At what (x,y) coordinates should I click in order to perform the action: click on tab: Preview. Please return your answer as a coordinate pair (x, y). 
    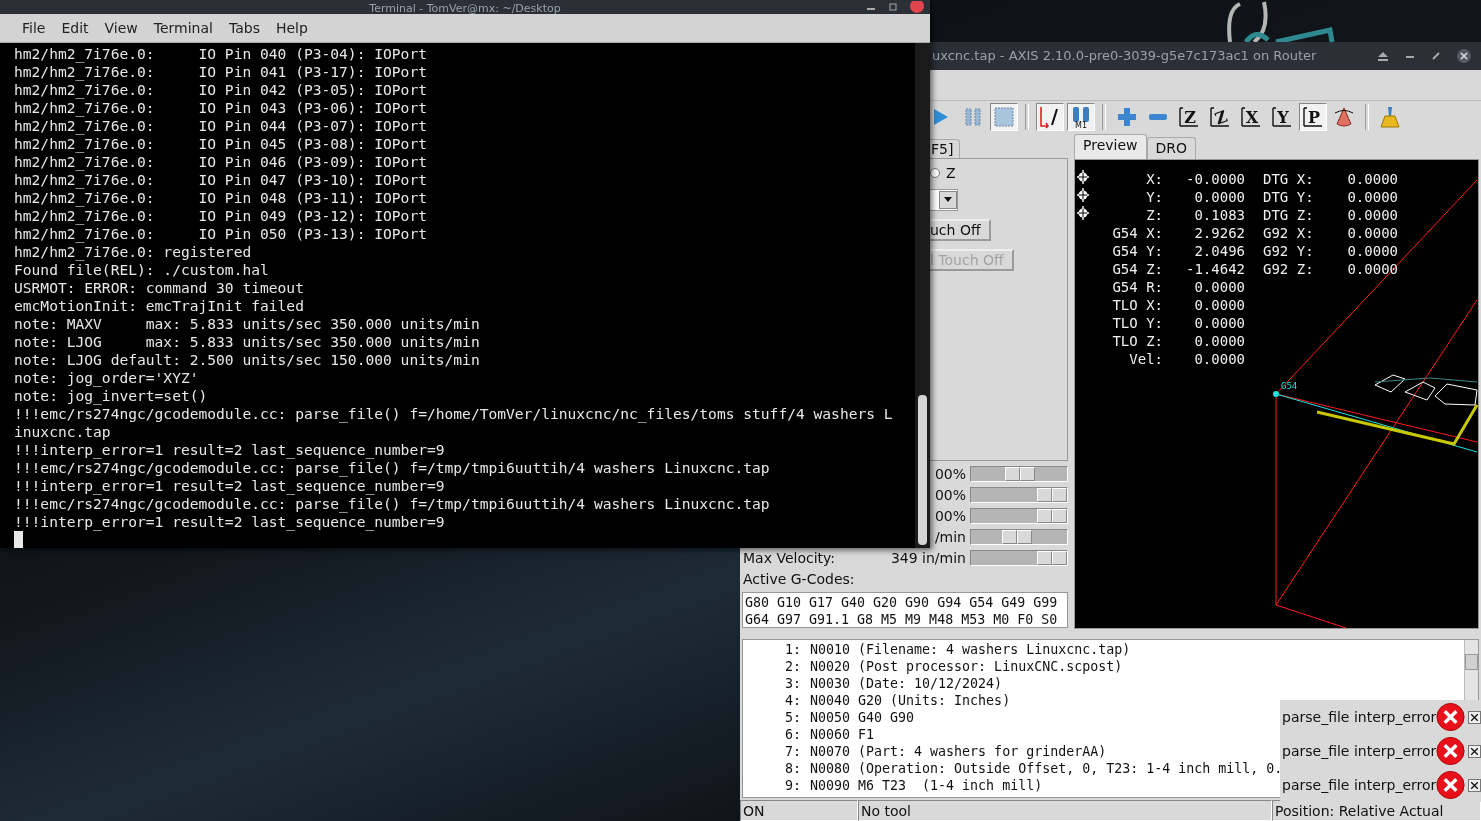
    Looking at the image, I should click on (1110, 146).